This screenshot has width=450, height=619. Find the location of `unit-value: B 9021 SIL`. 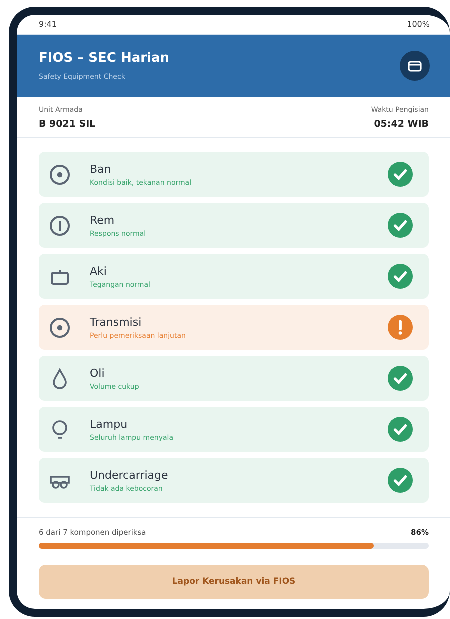

unit-value: B 9021 SIL is located at coordinates (67, 124).